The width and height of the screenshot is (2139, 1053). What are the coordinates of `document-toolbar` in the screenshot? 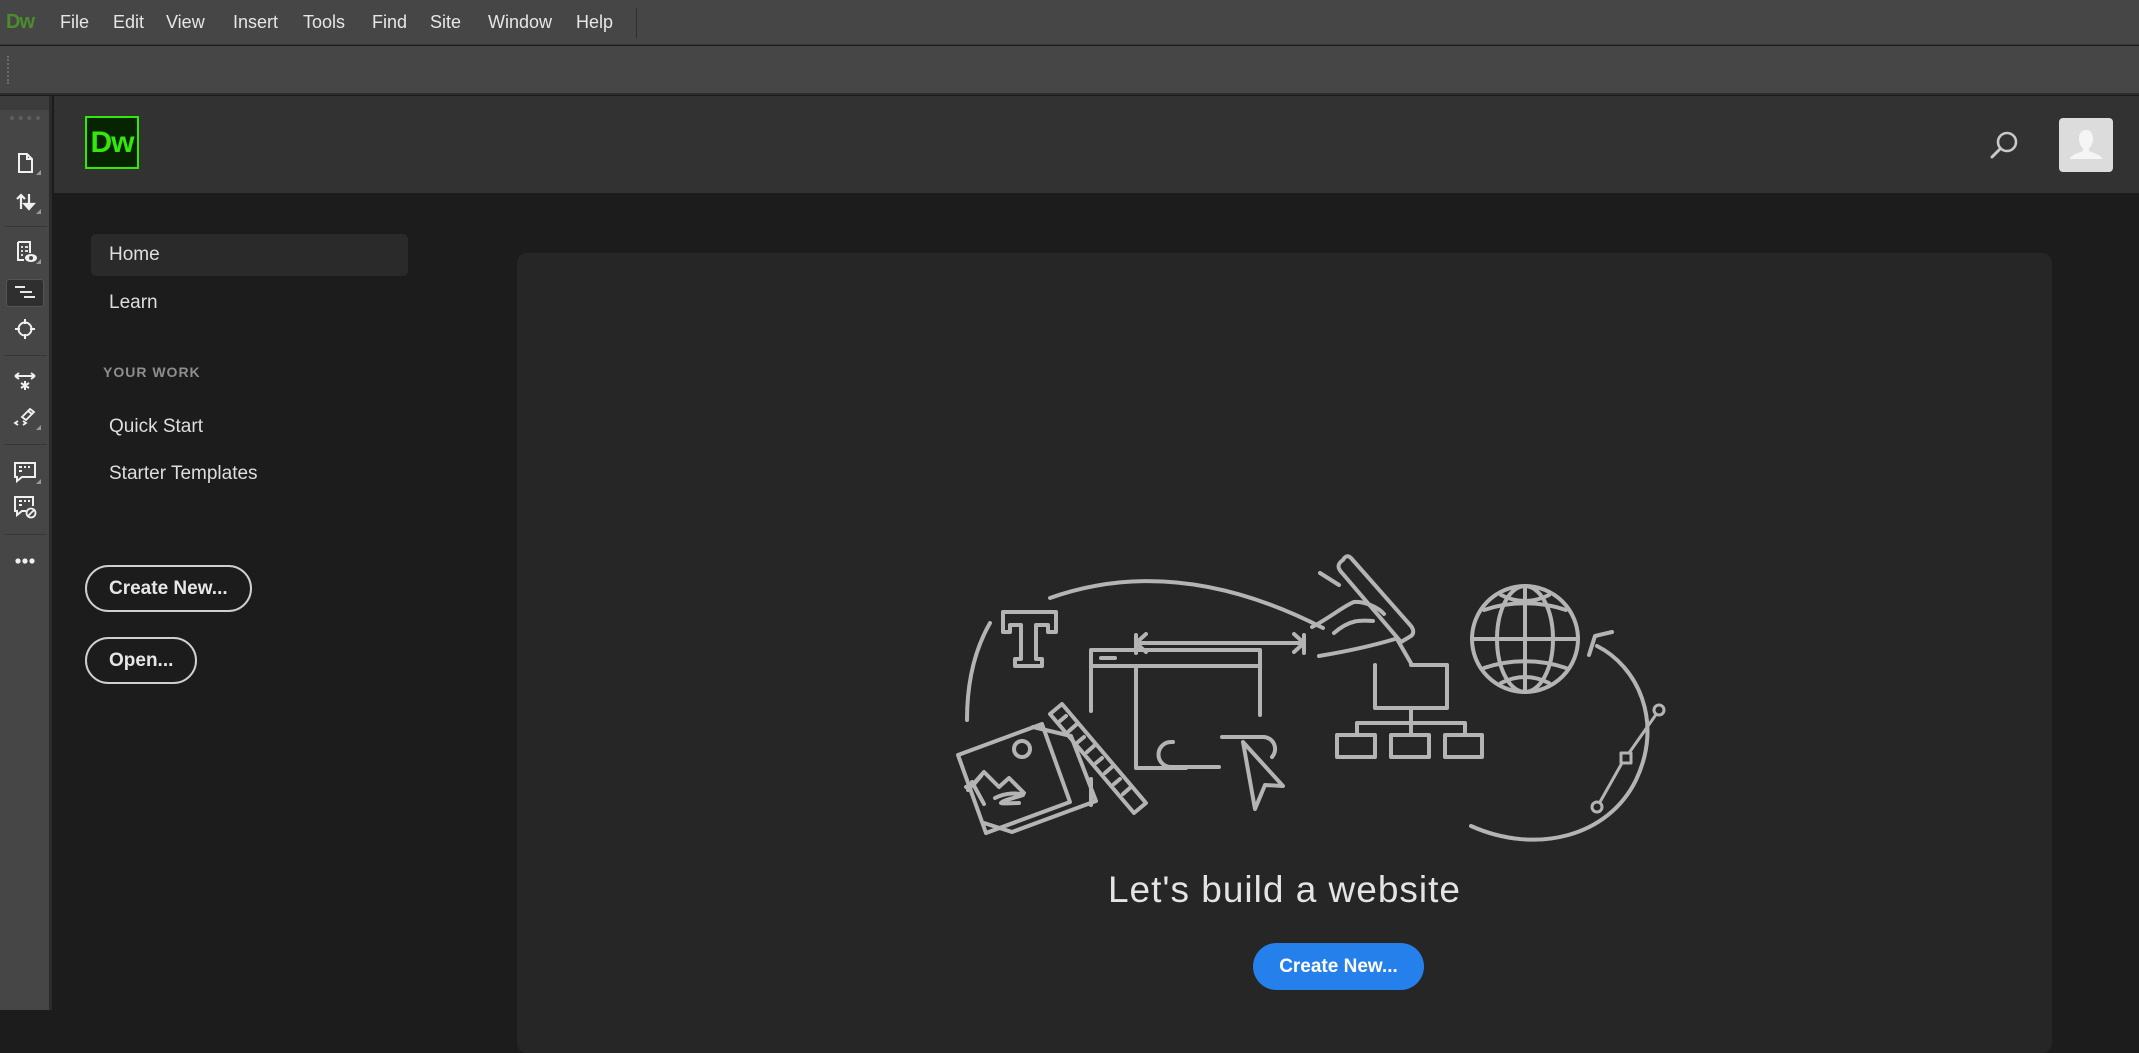 It's located at (1069, 70).